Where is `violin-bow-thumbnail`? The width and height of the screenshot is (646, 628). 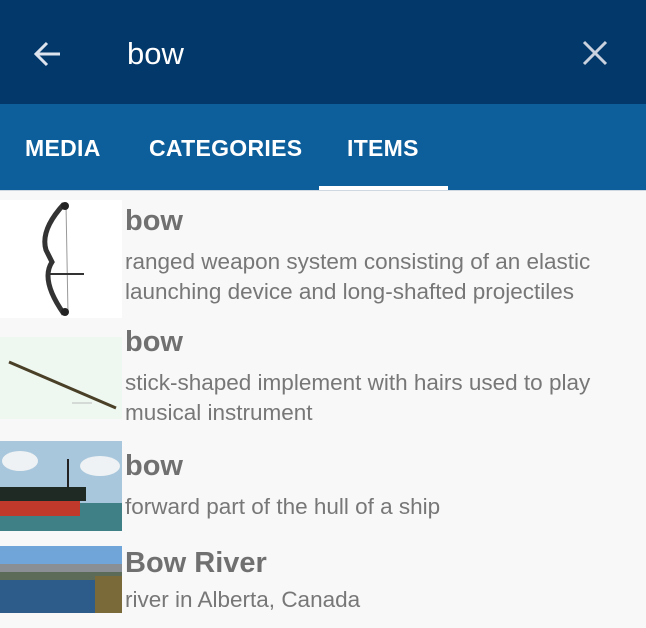 violin-bow-thumbnail is located at coordinates (61, 378).